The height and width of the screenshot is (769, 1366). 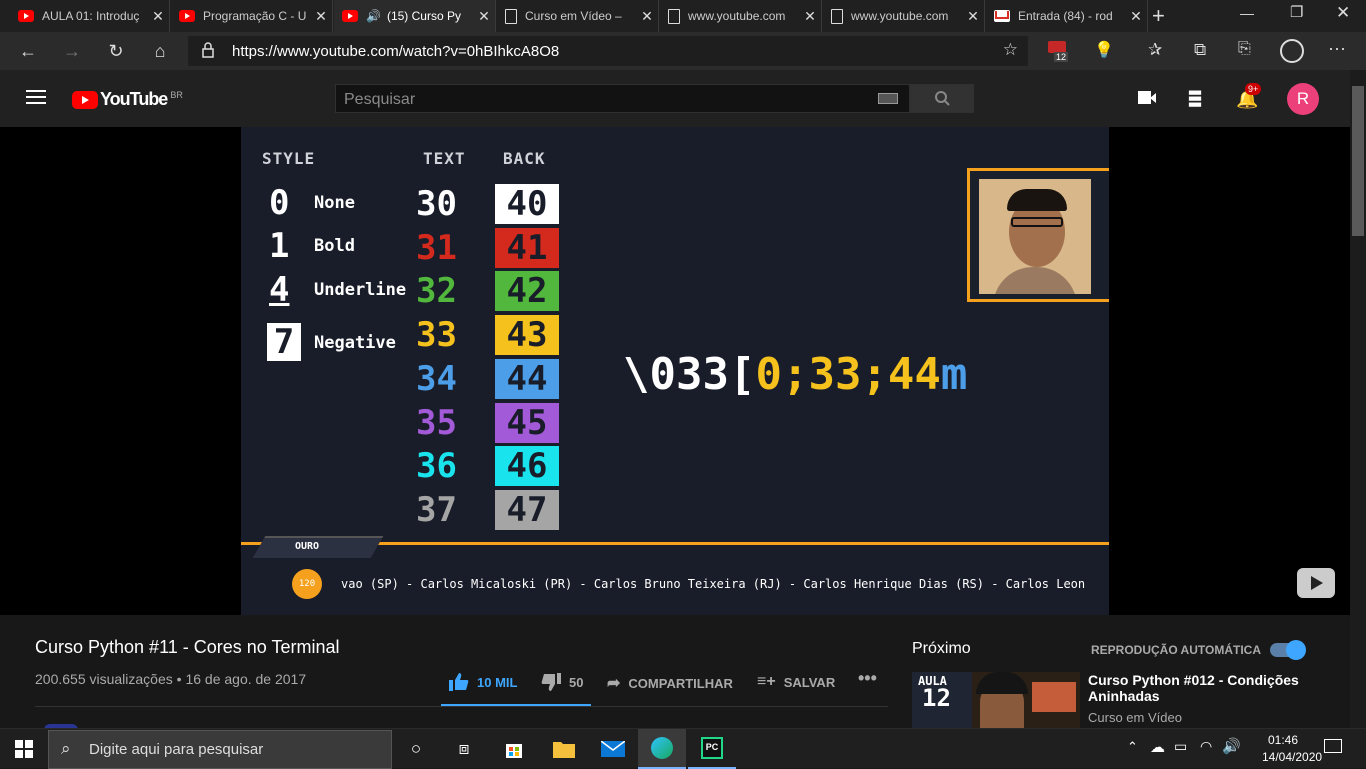 What do you see at coordinates (1067, 16) in the screenshot?
I see `tab-gmail: Entrada (84) - rod ✕` at bounding box center [1067, 16].